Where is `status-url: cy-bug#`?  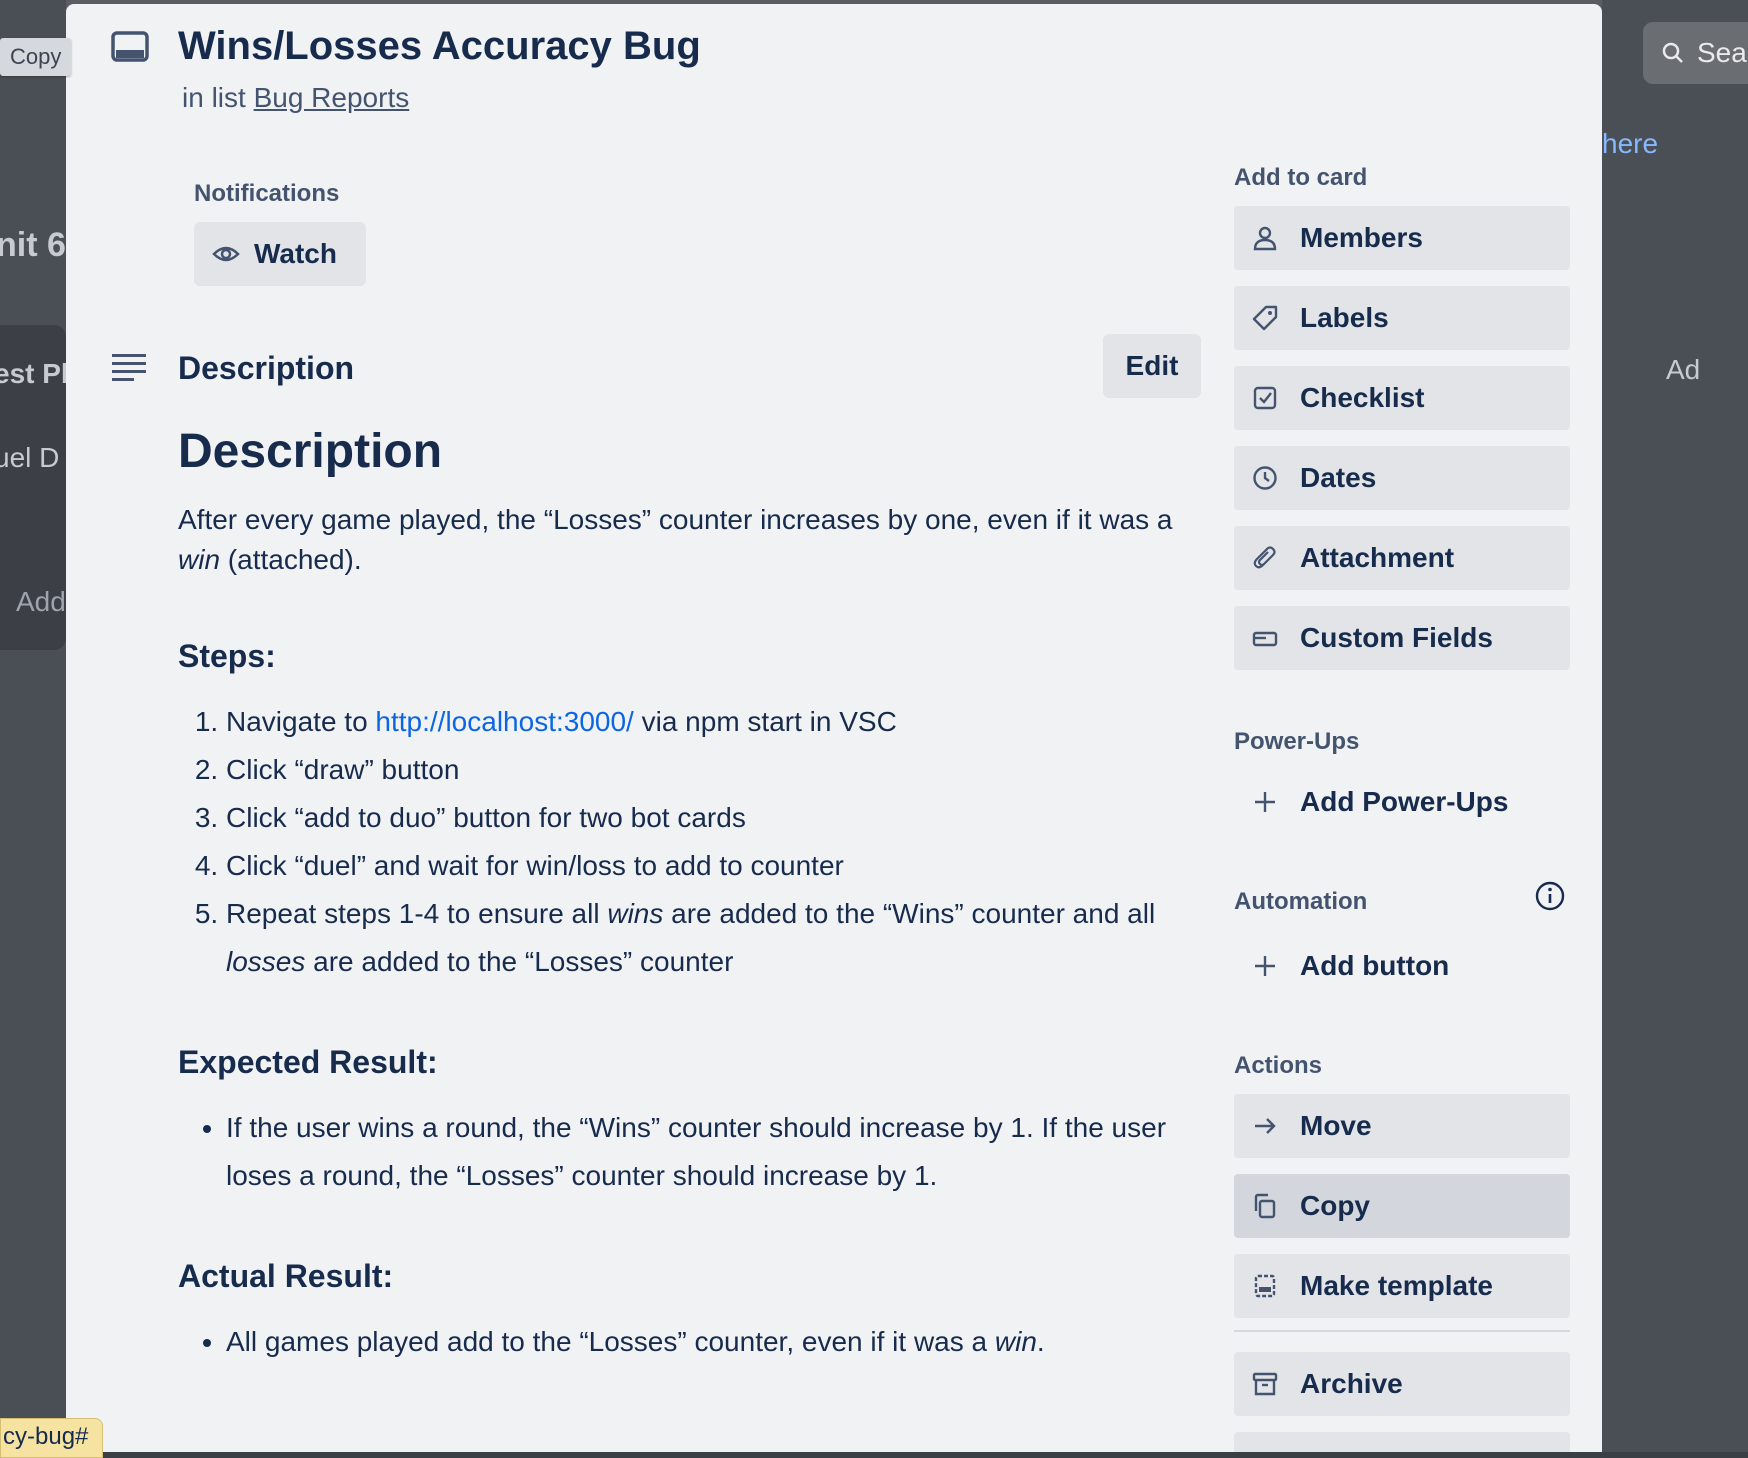
status-url: cy-bug# is located at coordinates (52, 1438).